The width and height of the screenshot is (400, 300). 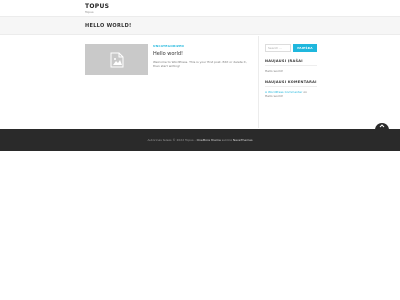 What do you see at coordinates (382, 126) in the screenshot?
I see `chevron-up-icon` at bounding box center [382, 126].